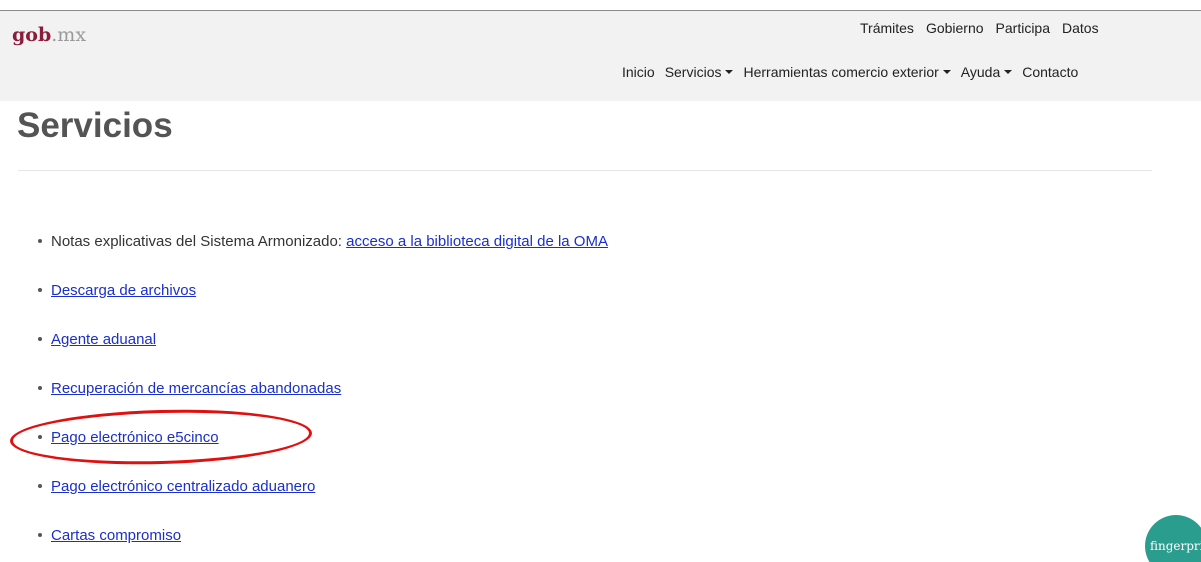  I want to click on nav-herramientas: Herramientas comercio exterior, so click(847, 72).